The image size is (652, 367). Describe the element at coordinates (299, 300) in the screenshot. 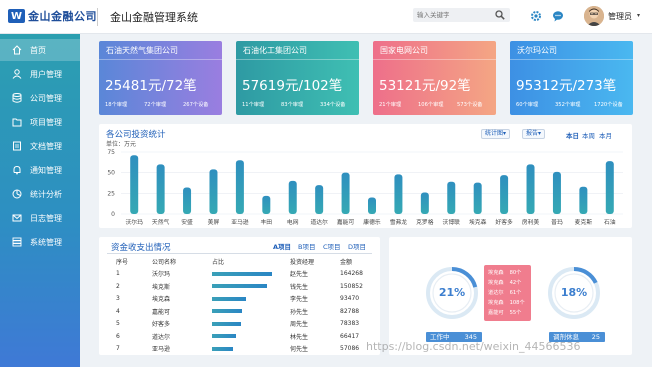

I see `row-manager: 李先生` at that location.